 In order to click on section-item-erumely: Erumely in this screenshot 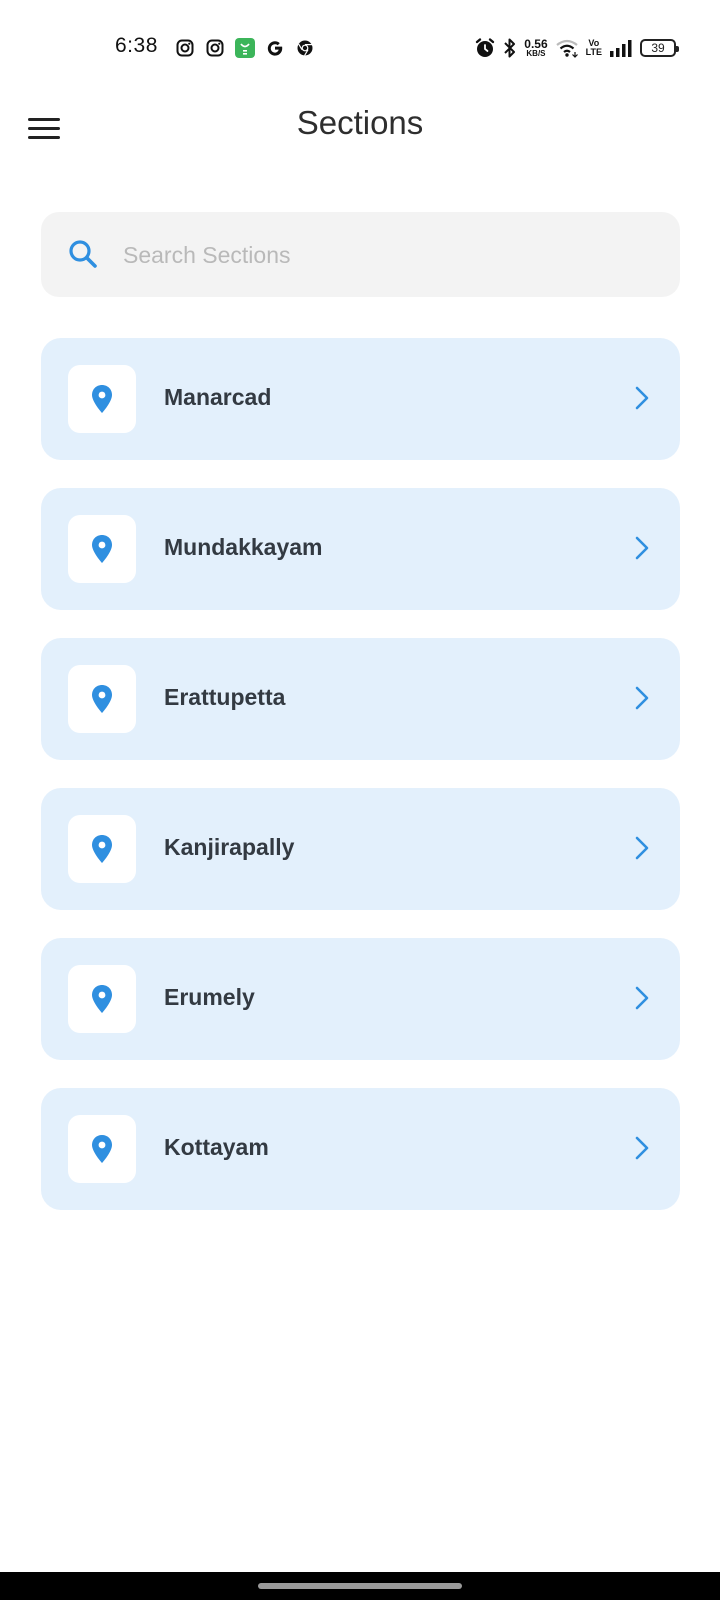, I will do `click(360, 999)`.